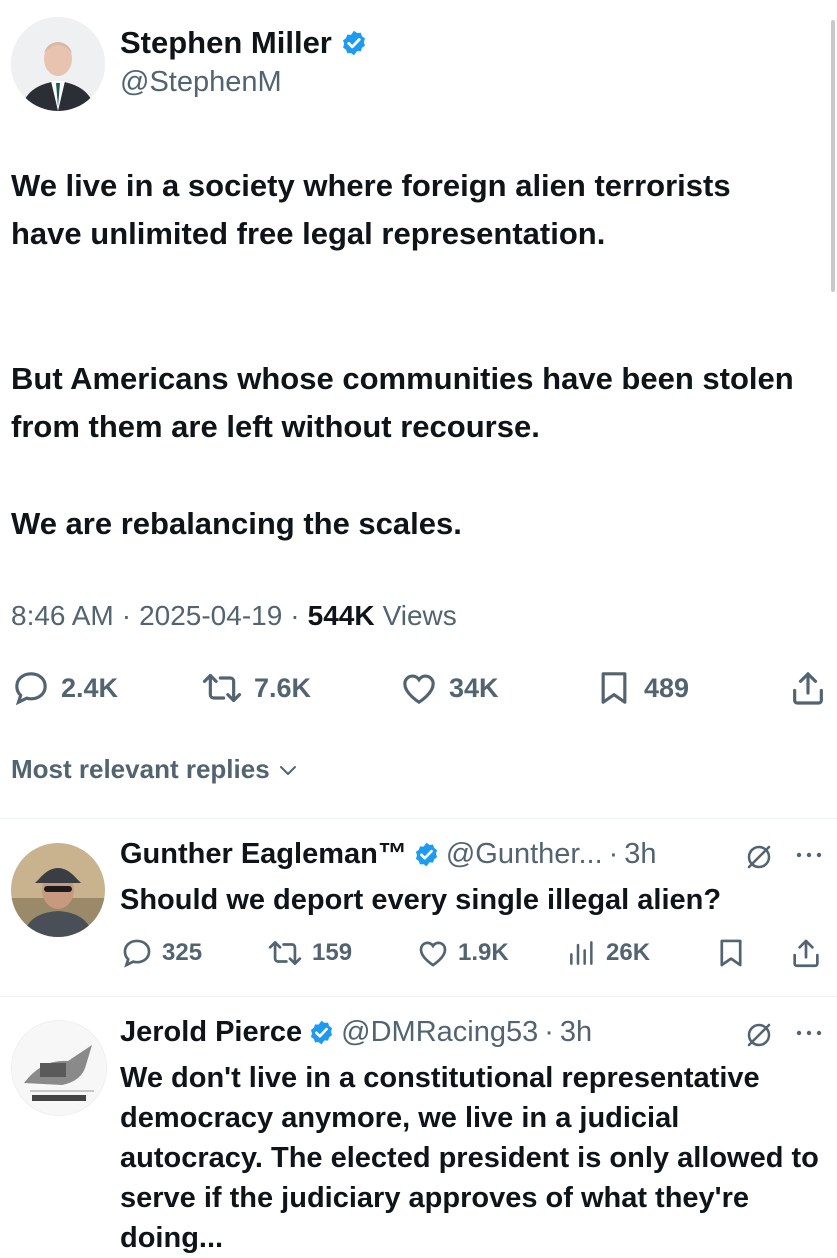 Image resolution: width=837 pixels, height=1258 pixels. I want to click on sort-replies-dropdown: Most relevant replies, so click(155, 769).